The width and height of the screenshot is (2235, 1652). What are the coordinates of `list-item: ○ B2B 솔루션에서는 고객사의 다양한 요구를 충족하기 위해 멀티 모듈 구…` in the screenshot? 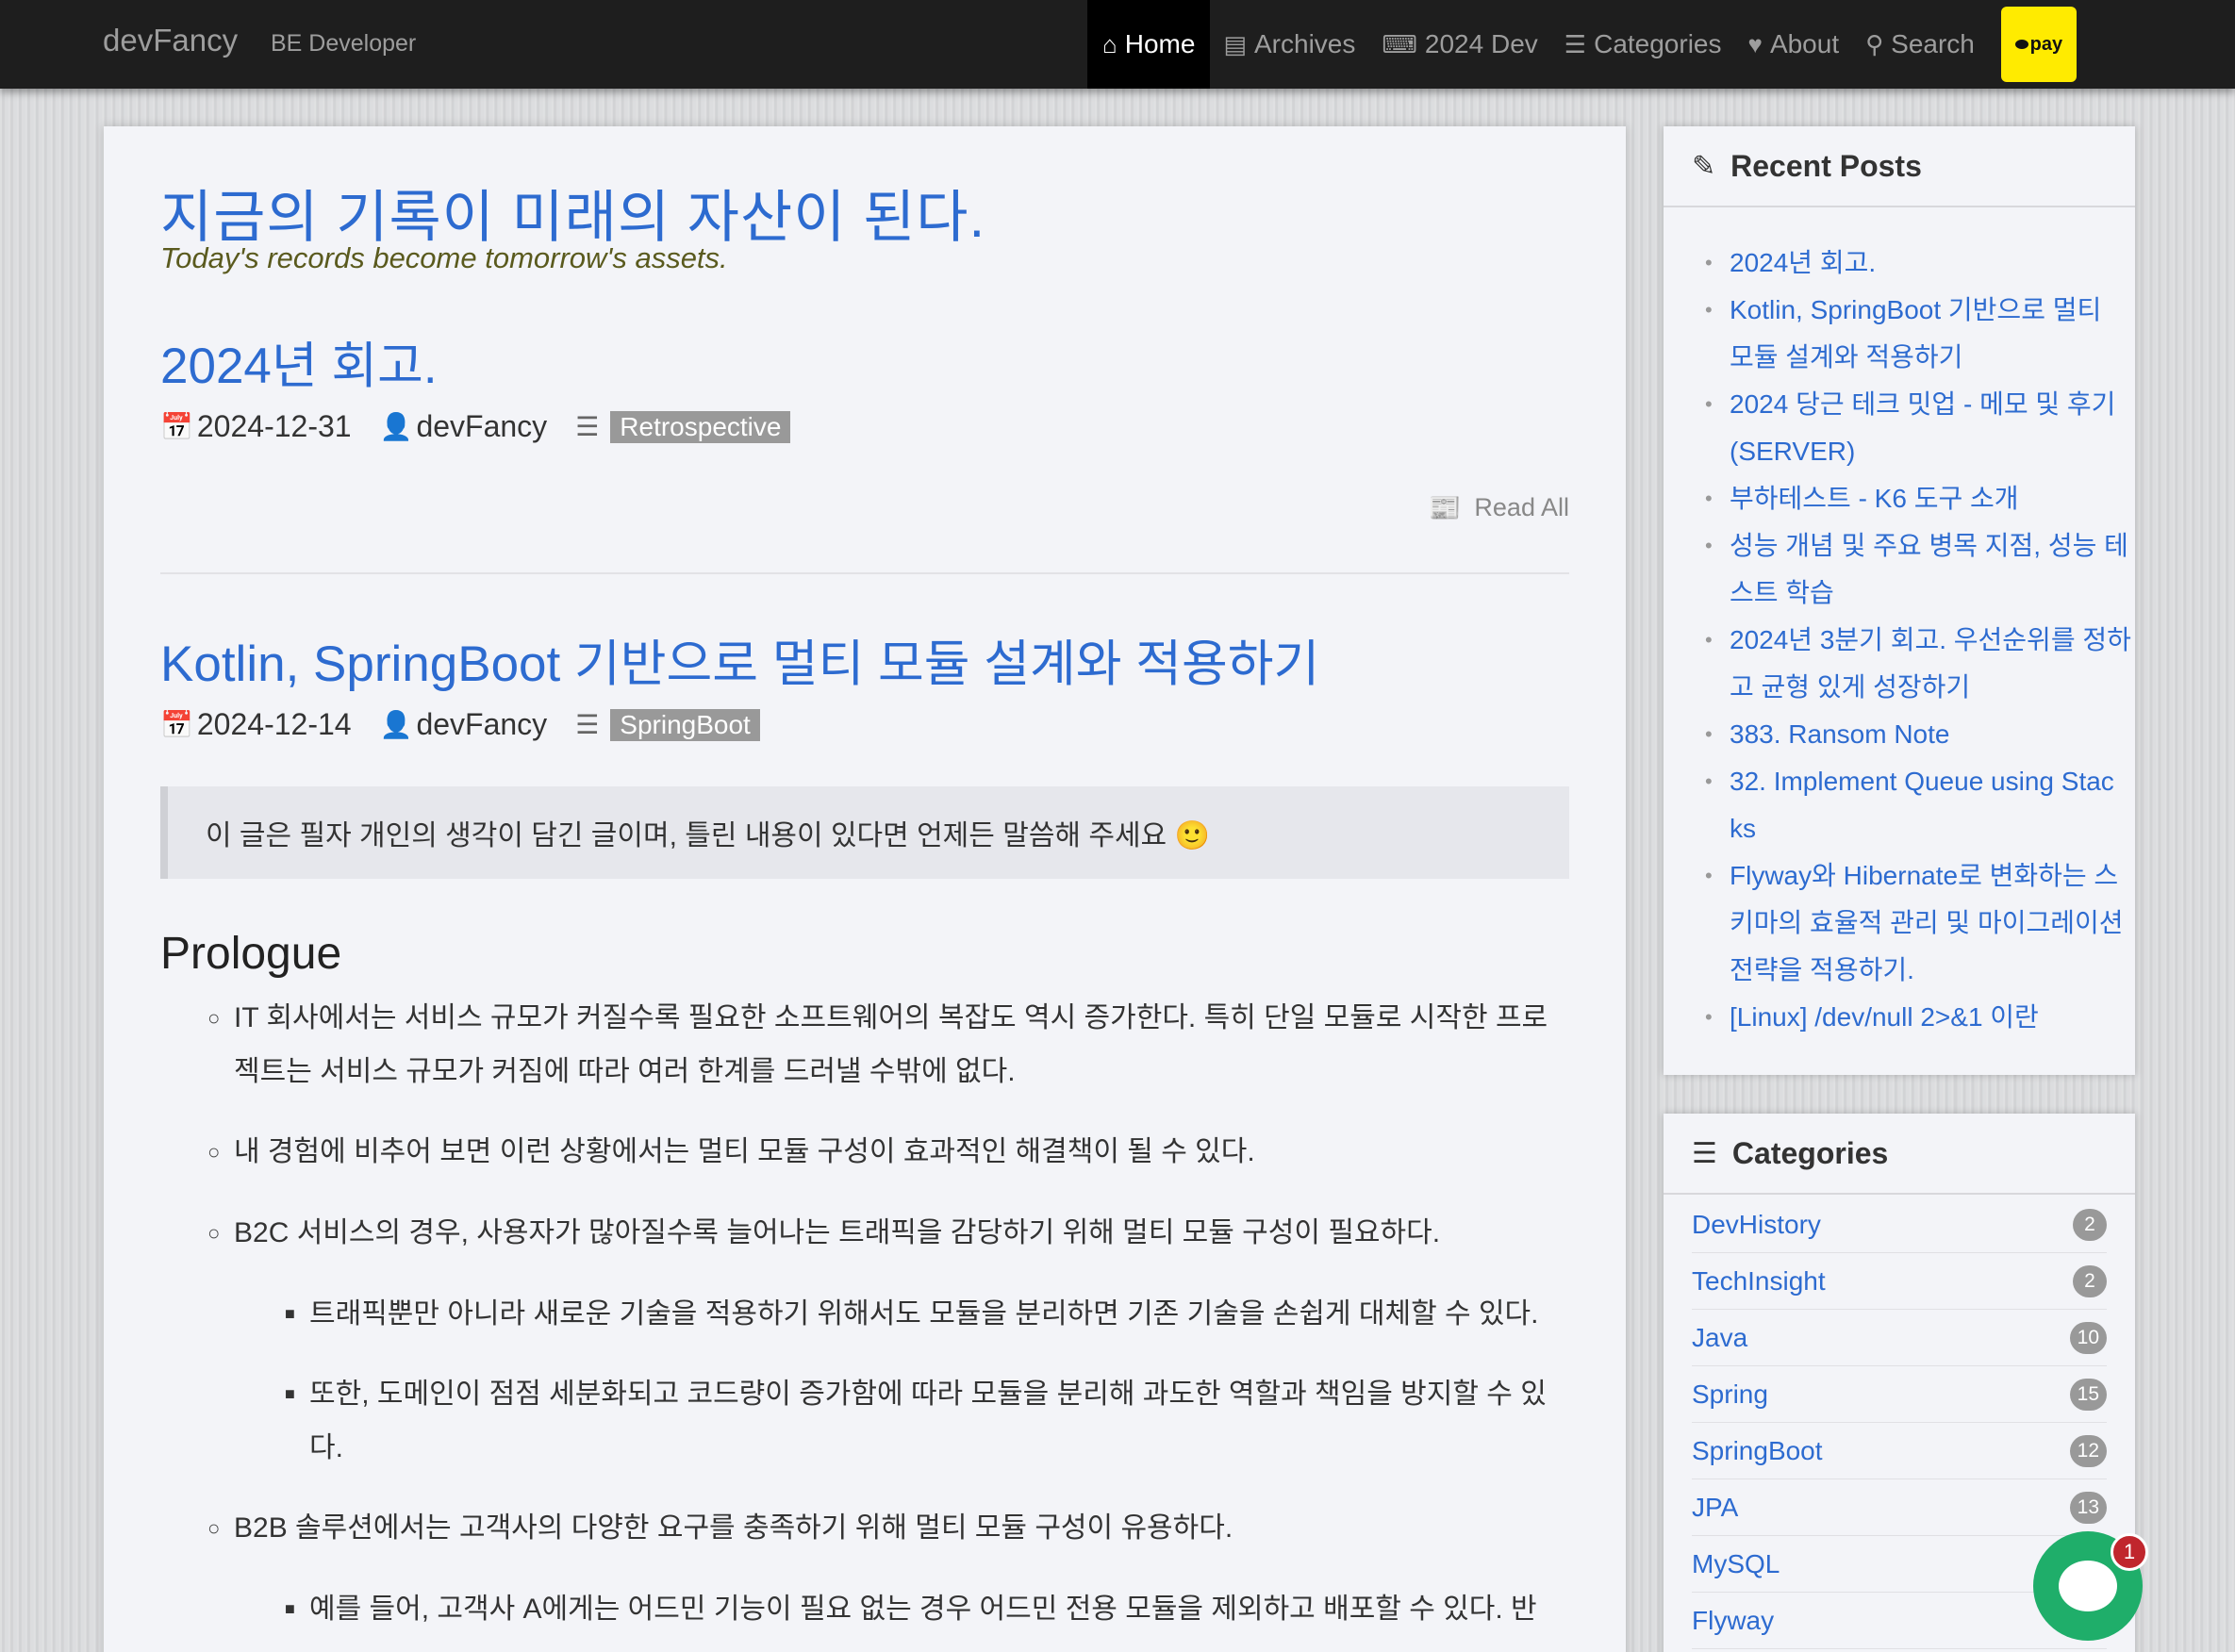 It's located at (720, 1528).